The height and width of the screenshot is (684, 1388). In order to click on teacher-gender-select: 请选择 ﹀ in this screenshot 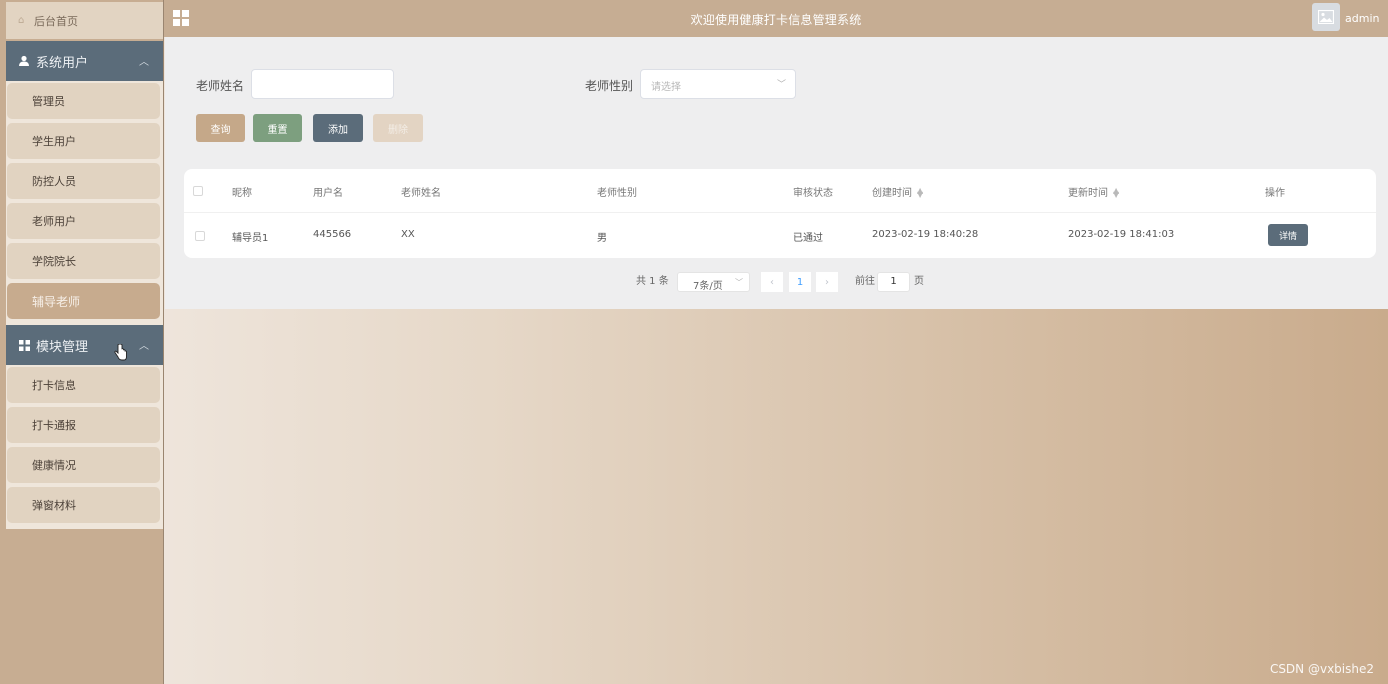, I will do `click(718, 84)`.